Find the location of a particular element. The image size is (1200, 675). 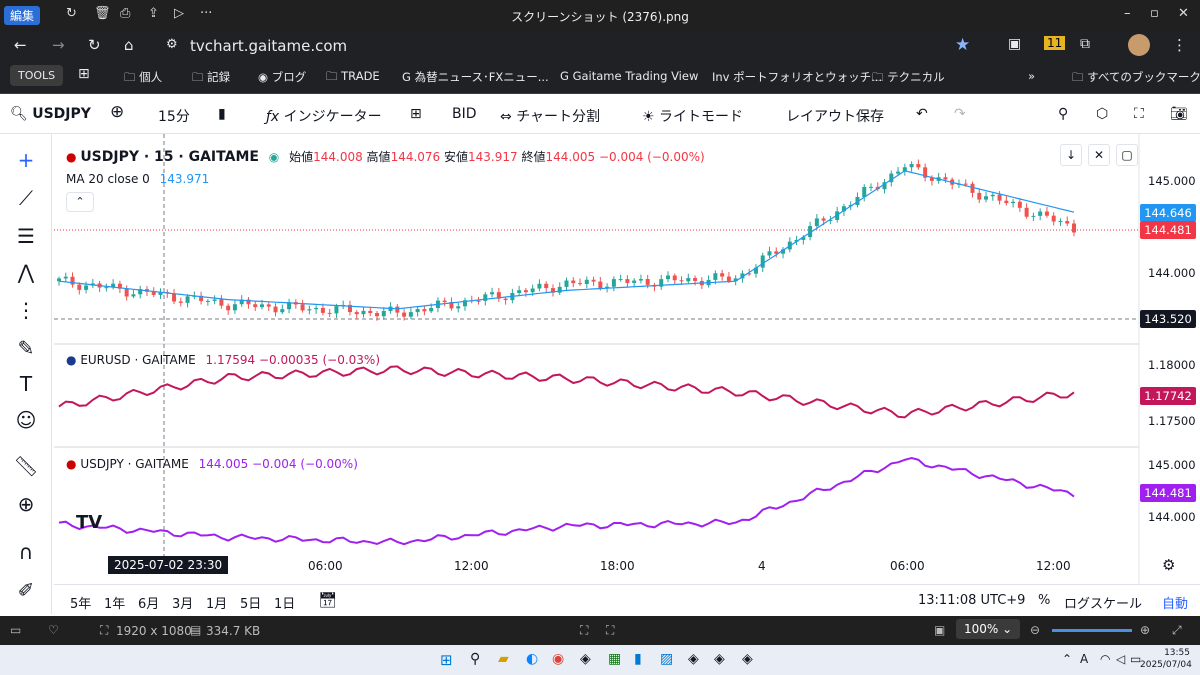

close-icon: ✕ is located at coordinates (1183, 13).